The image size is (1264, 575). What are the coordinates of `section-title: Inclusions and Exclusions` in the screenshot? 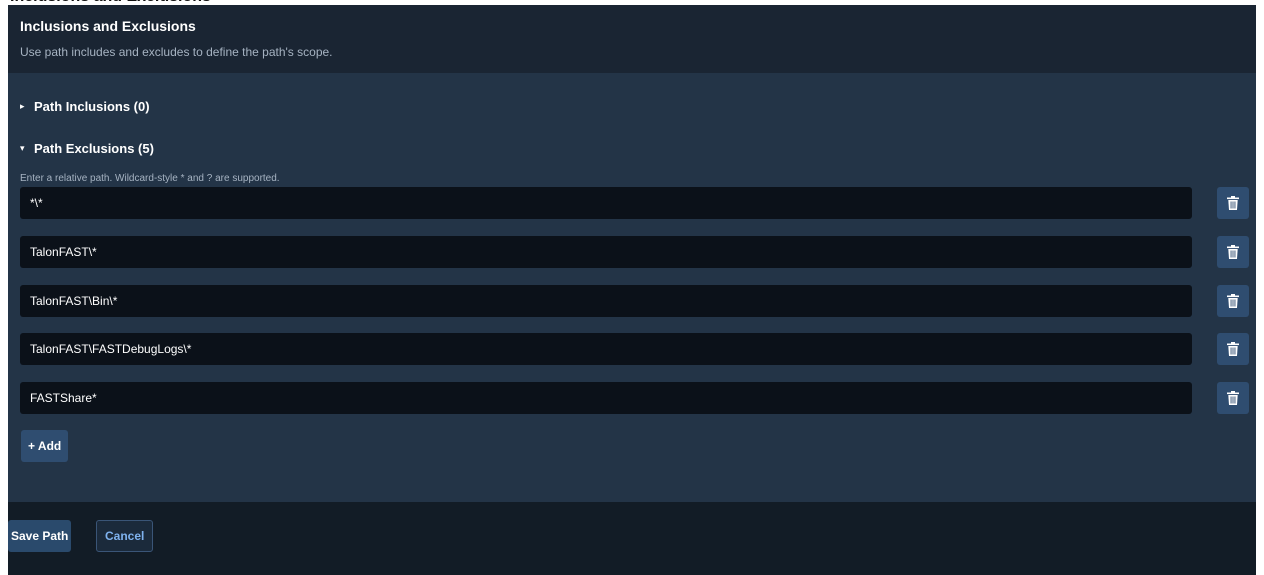 It's located at (108, 26).